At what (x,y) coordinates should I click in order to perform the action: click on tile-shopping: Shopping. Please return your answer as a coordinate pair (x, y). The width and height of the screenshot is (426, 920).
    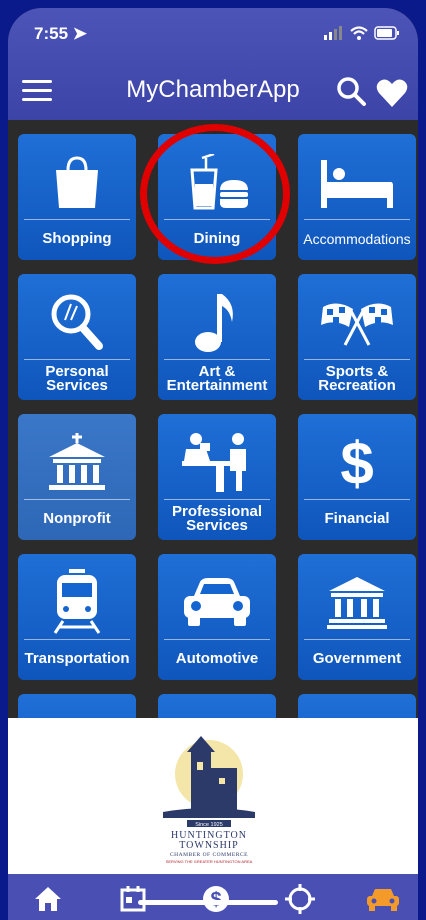
    Looking at the image, I should click on (77, 197).